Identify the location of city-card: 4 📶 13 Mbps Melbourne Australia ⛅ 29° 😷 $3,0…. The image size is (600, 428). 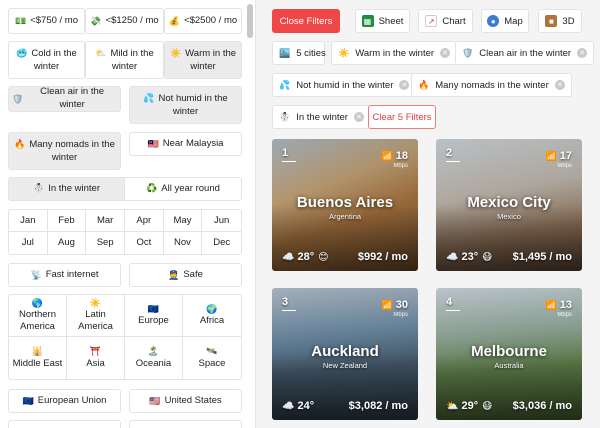
(509, 354).